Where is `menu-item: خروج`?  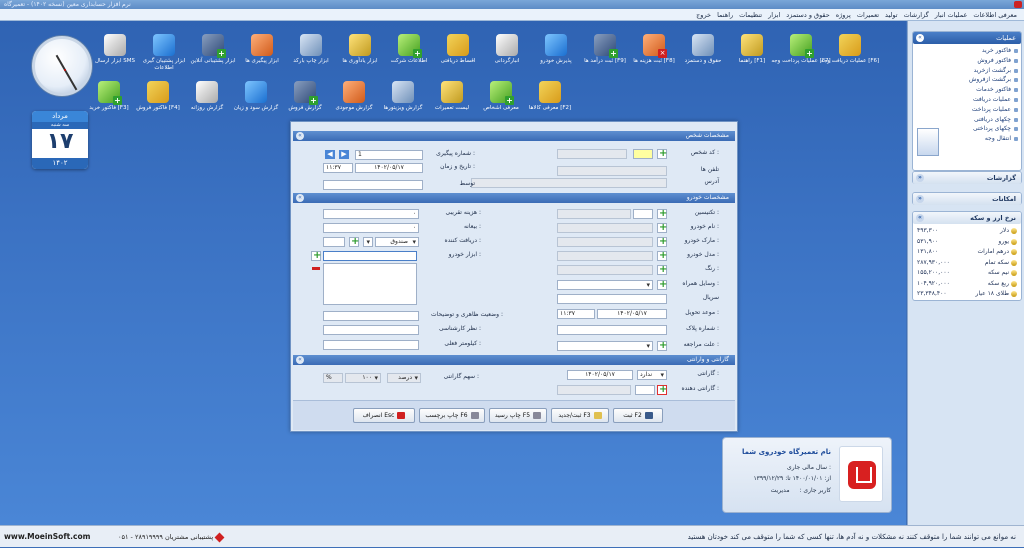
menu-item: خروج is located at coordinates (703, 15).